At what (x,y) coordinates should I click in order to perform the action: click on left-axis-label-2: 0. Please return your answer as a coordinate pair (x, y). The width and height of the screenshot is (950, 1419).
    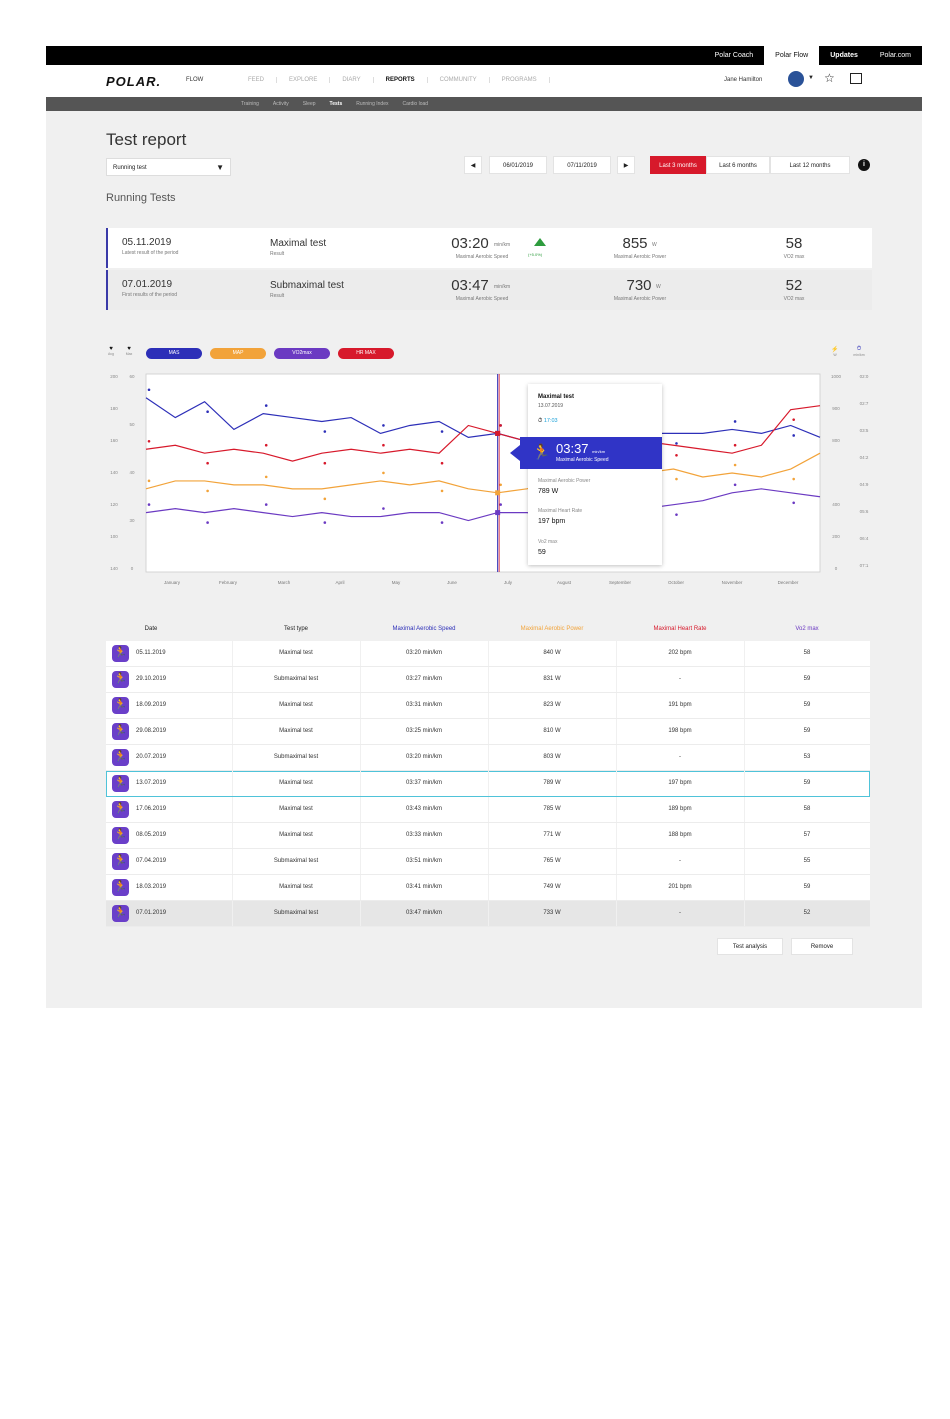
    Looking at the image, I should click on (132, 568).